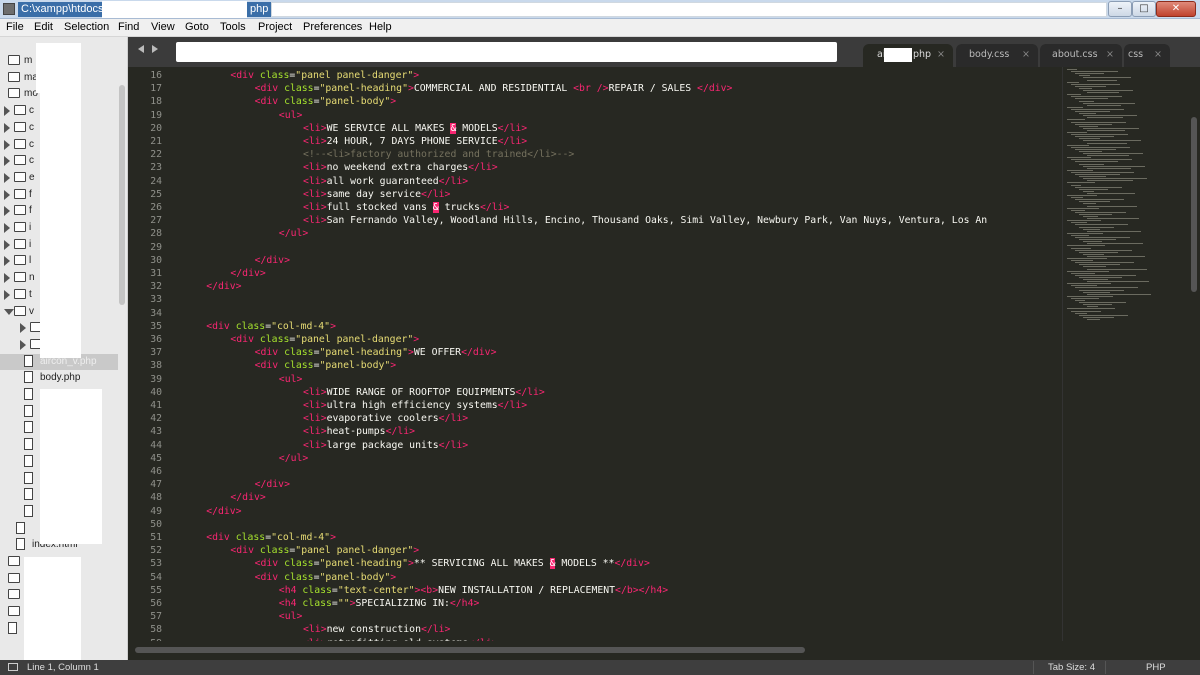 The image size is (1200, 675). What do you see at coordinates (15, 27) in the screenshot?
I see `menu-file: File` at bounding box center [15, 27].